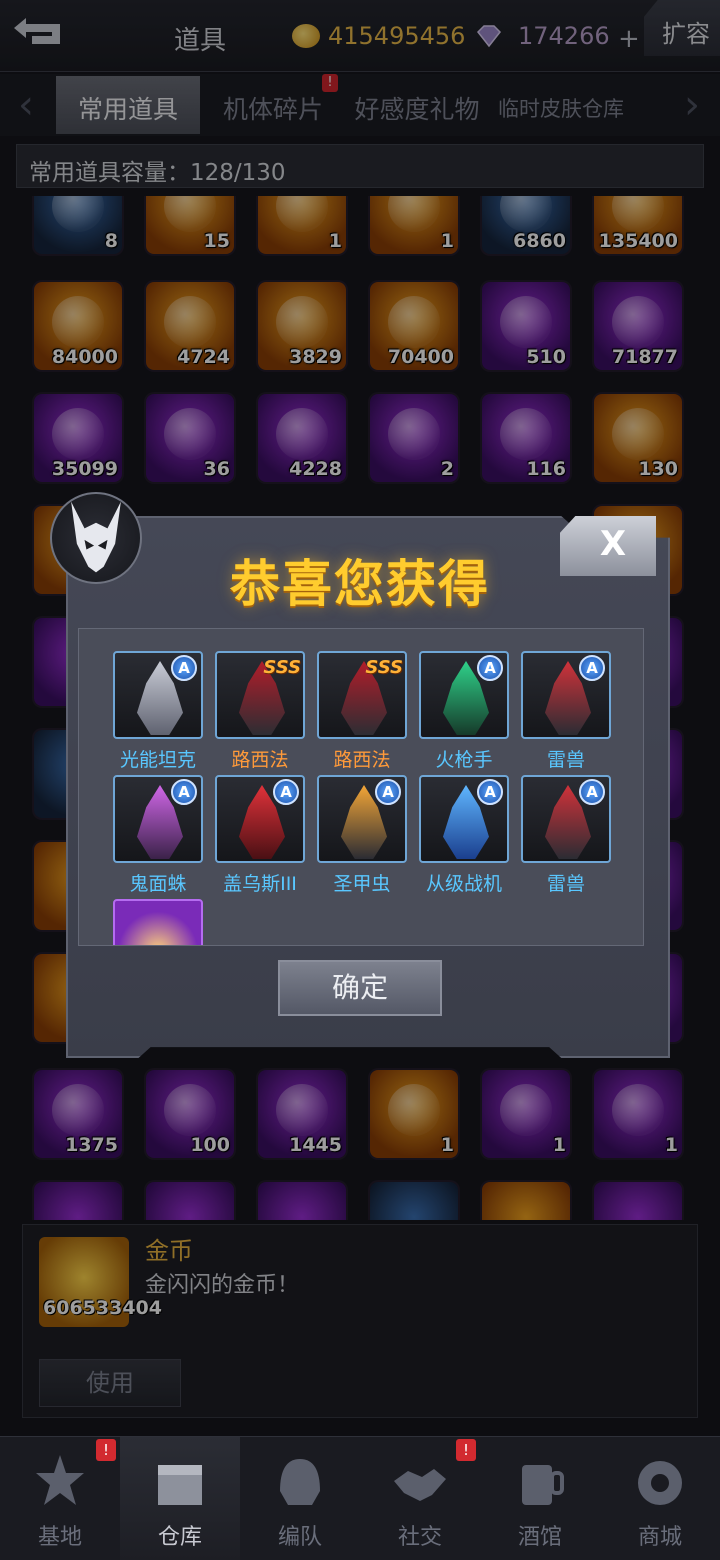  I want to click on nav-social: ! 社交, so click(420, 1498).